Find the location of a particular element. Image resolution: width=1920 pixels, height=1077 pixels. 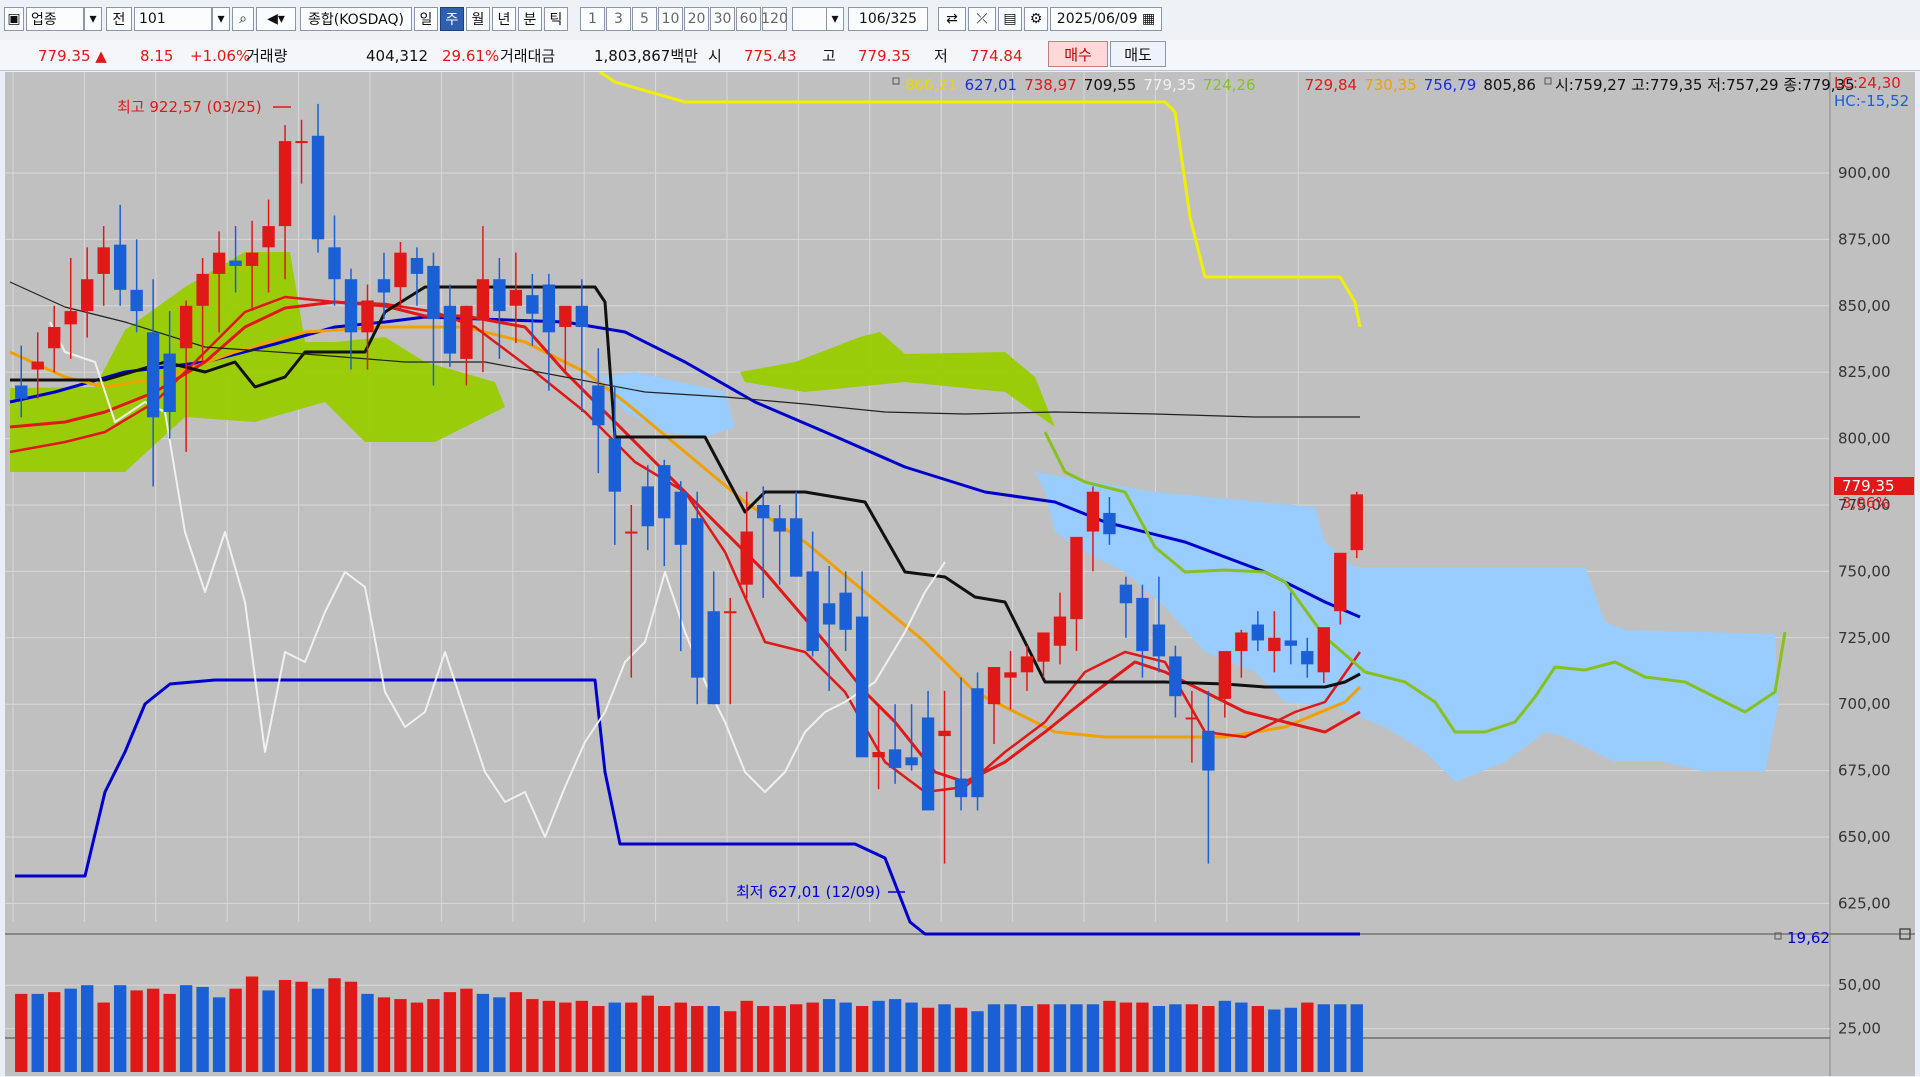

open-value: 775.43 is located at coordinates (770, 56).